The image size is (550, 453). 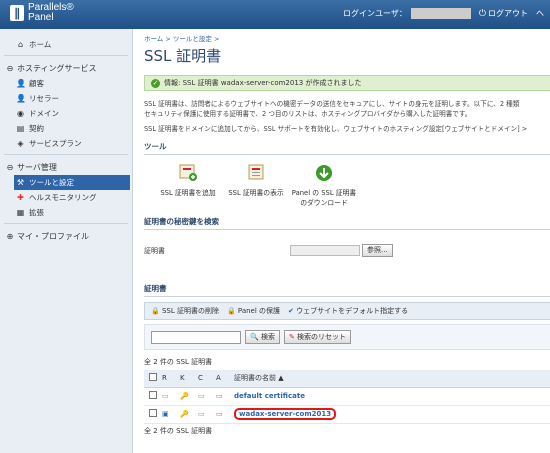 I want to click on select-all-checkbox, so click(x=153, y=377).